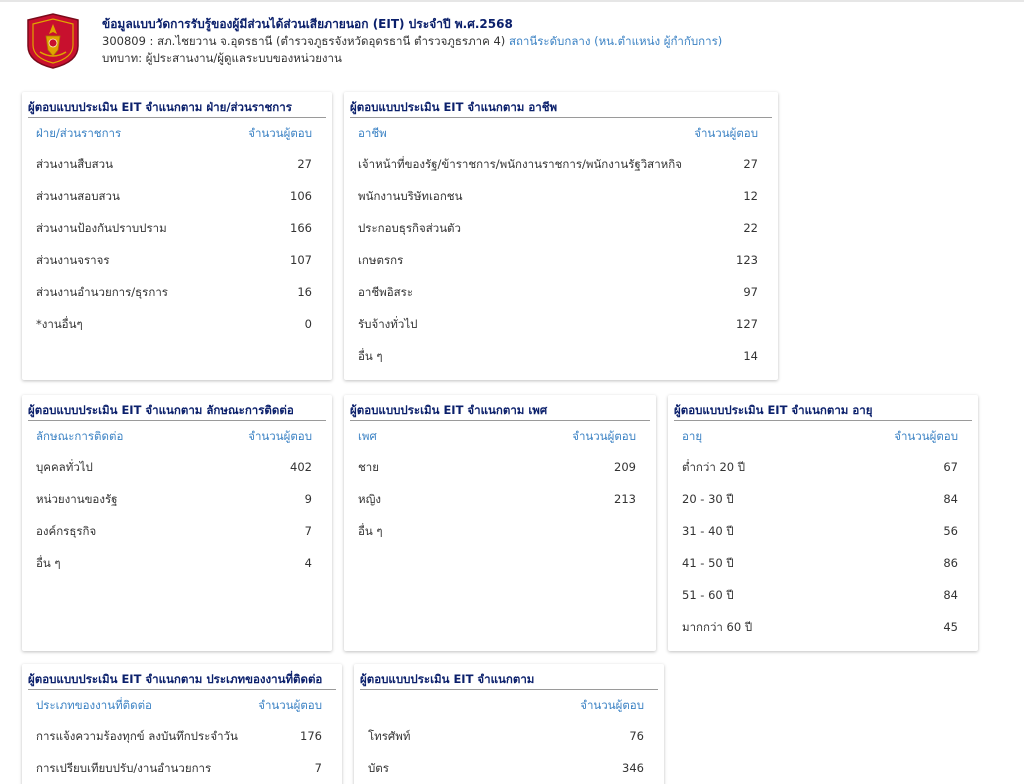 Image resolution: width=1024 pixels, height=784 pixels. Describe the element at coordinates (750, 196) in the screenshot. I see `row-value: 12` at that location.